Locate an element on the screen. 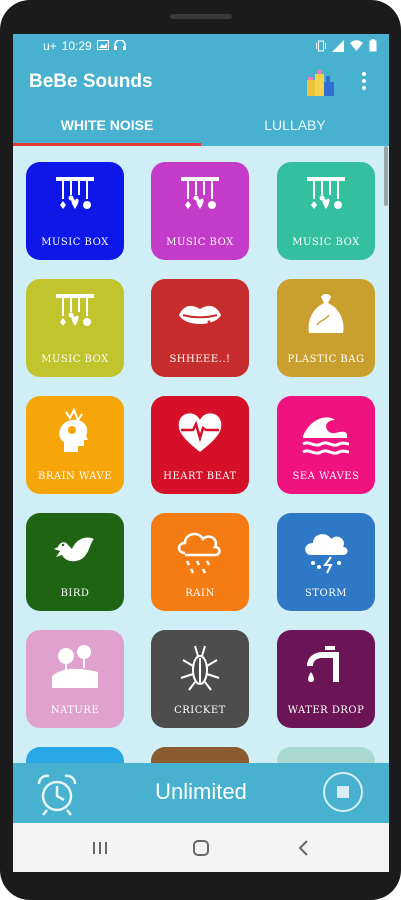 The image size is (401, 900). wifi-icon is located at coordinates (356, 47).